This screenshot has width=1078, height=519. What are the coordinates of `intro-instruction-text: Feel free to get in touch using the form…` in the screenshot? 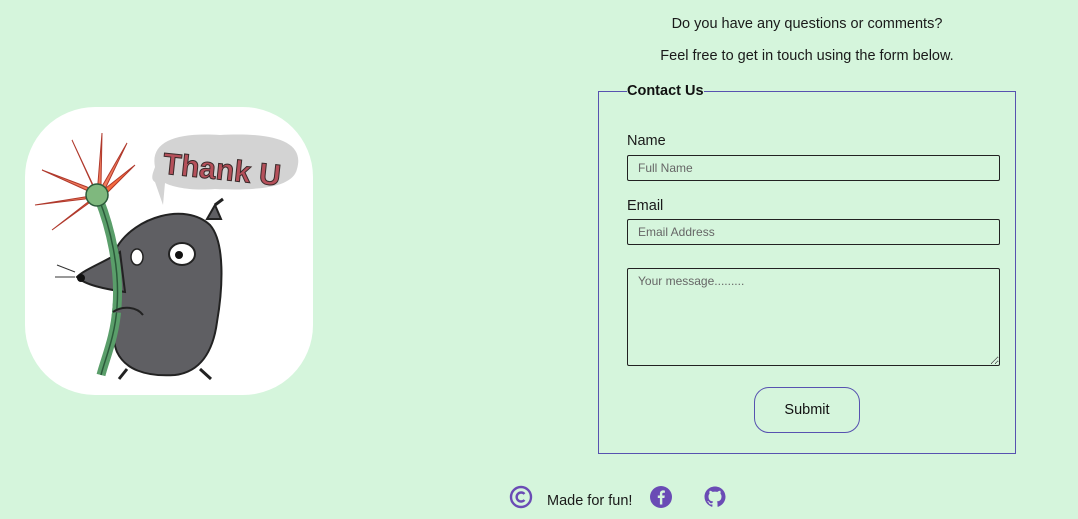 It's located at (807, 56).